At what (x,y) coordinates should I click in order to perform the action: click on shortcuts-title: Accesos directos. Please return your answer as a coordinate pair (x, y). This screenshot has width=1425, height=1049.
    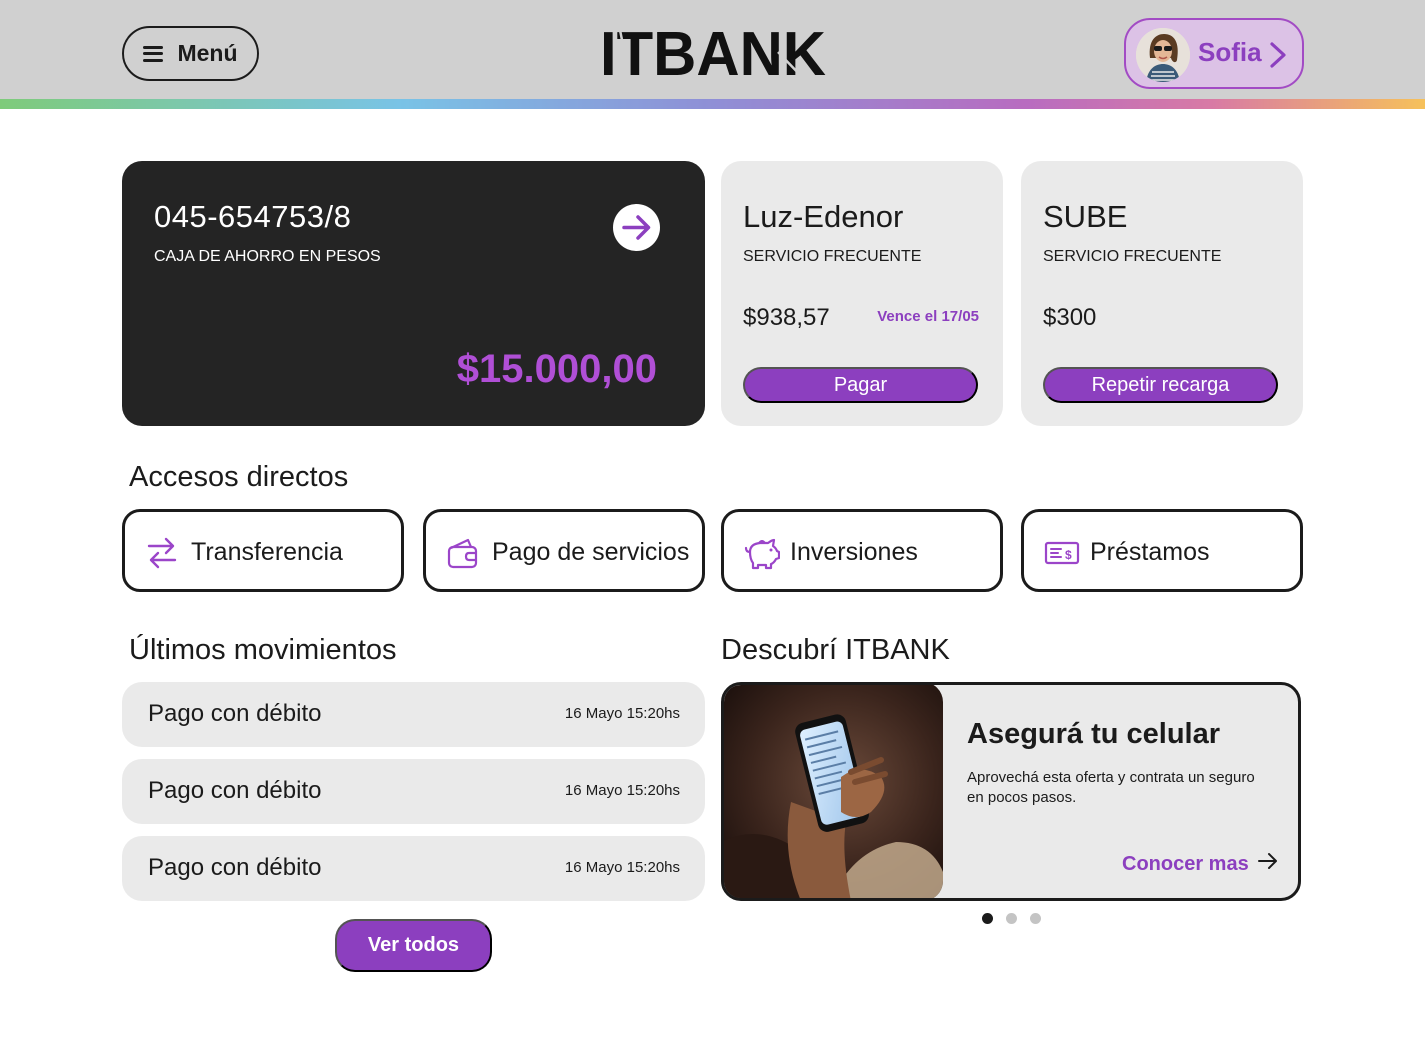
    Looking at the image, I should click on (239, 477).